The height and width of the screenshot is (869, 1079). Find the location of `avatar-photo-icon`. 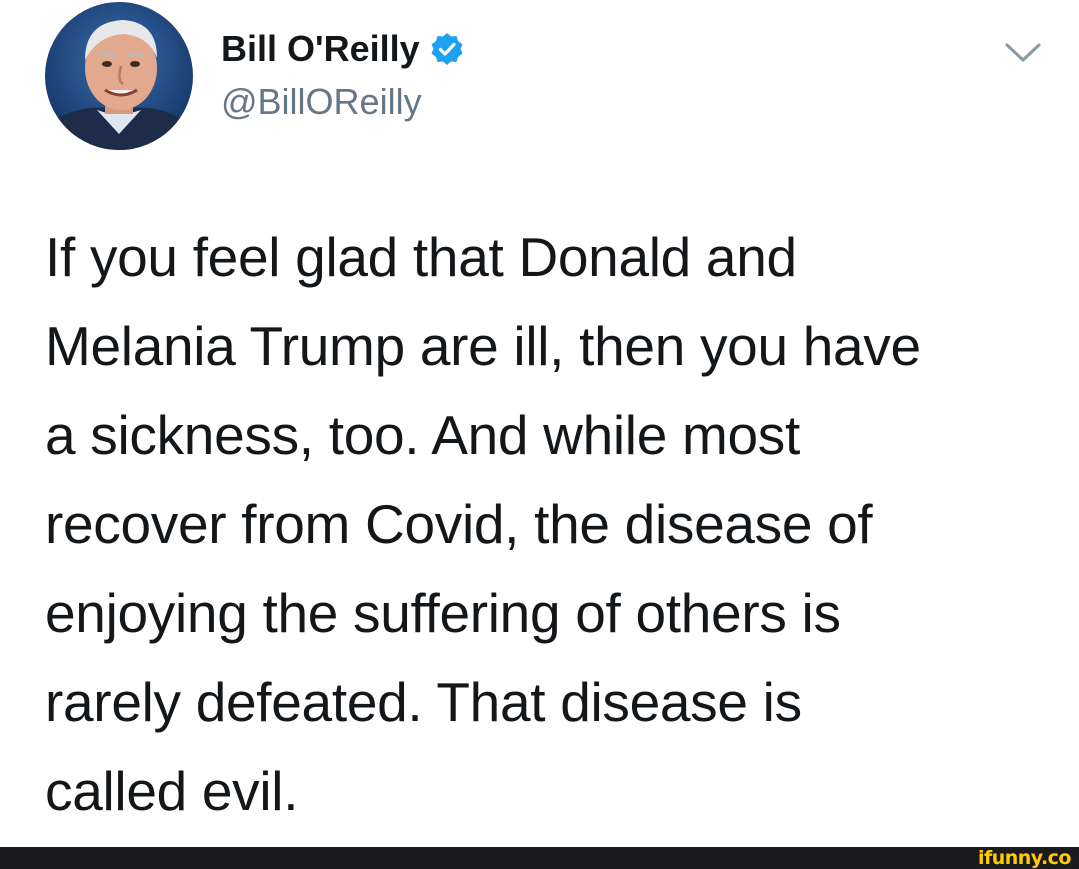

avatar-photo-icon is located at coordinates (119, 76).